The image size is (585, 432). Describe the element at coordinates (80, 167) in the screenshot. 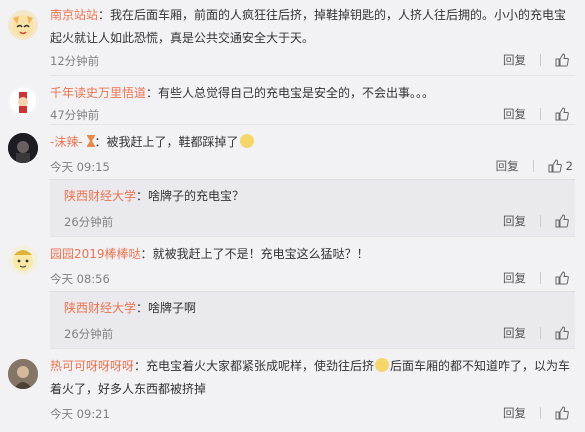

I see `comment-time: 今天 09:15` at that location.